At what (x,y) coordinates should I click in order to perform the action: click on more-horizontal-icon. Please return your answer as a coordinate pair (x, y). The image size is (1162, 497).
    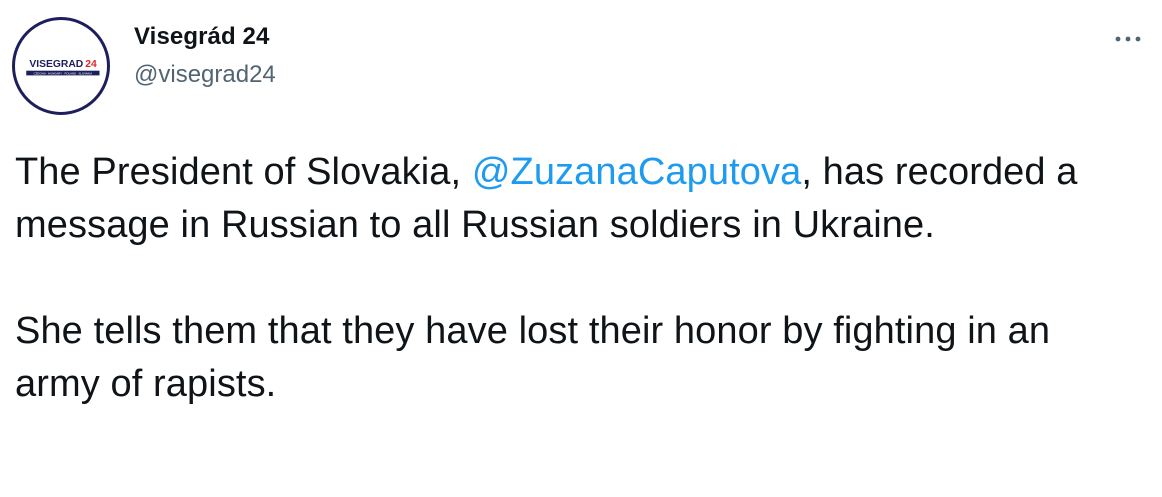
    Looking at the image, I should click on (1128, 39).